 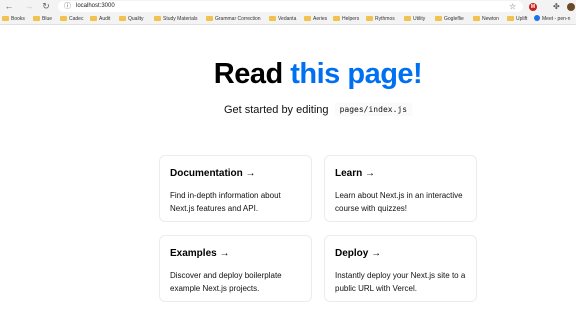 What do you see at coordinates (282, 19) in the screenshot?
I see `bookmark-vedanta: Vedanta` at bounding box center [282, 19].